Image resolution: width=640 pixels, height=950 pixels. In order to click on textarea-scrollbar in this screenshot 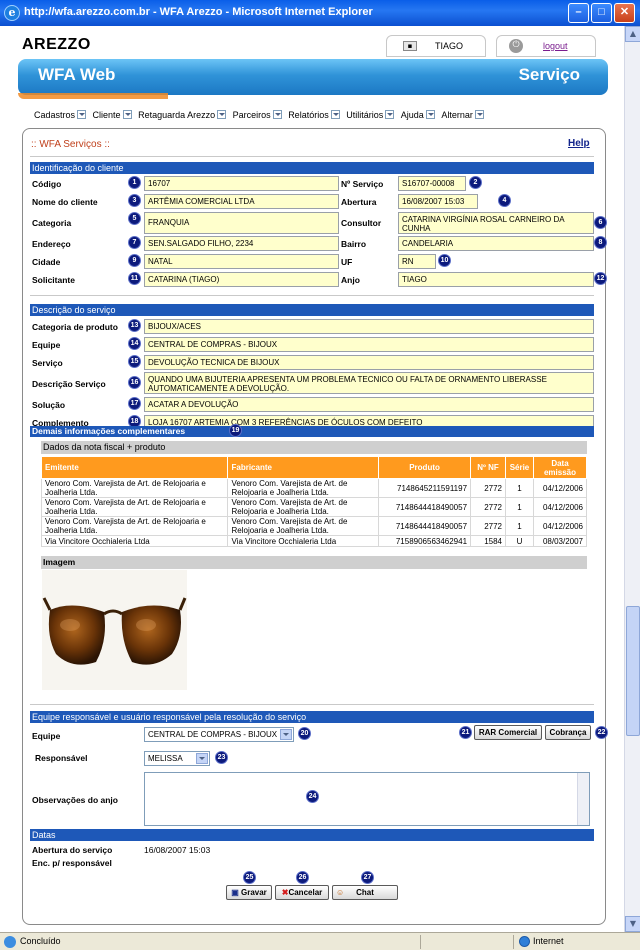, I will do `click(583, 799)`.